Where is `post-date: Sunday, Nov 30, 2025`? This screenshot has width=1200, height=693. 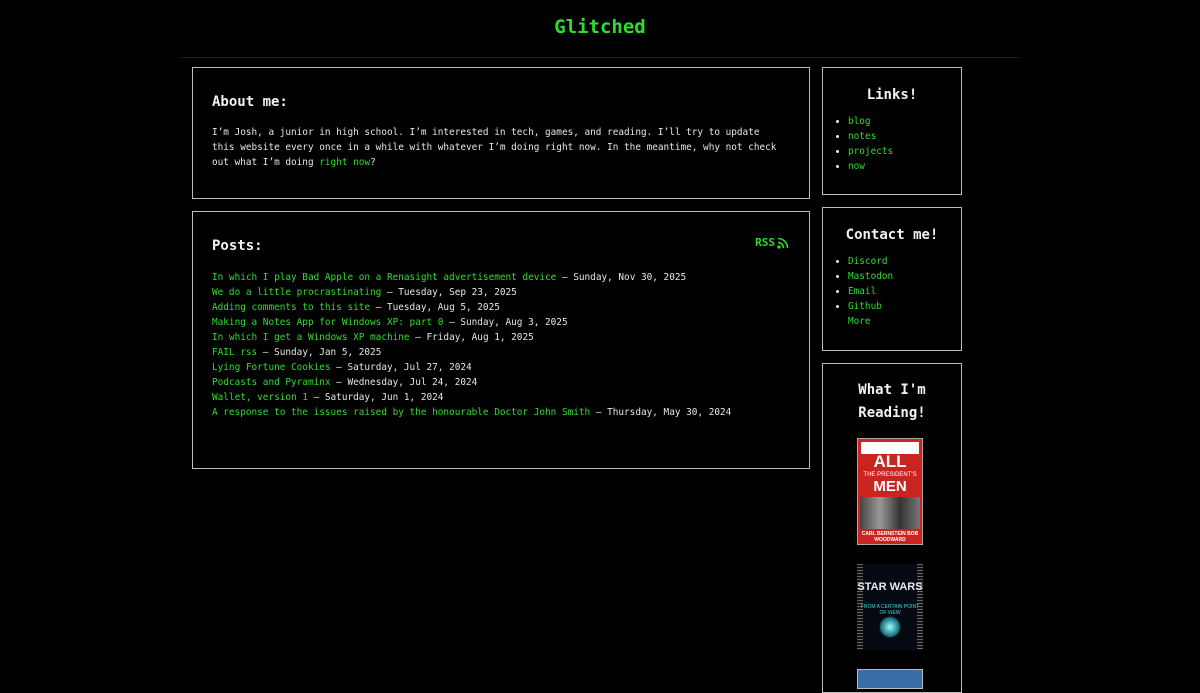 post-date: Sunday, Nov 30, 2025 is located at coordinates (630, 277).